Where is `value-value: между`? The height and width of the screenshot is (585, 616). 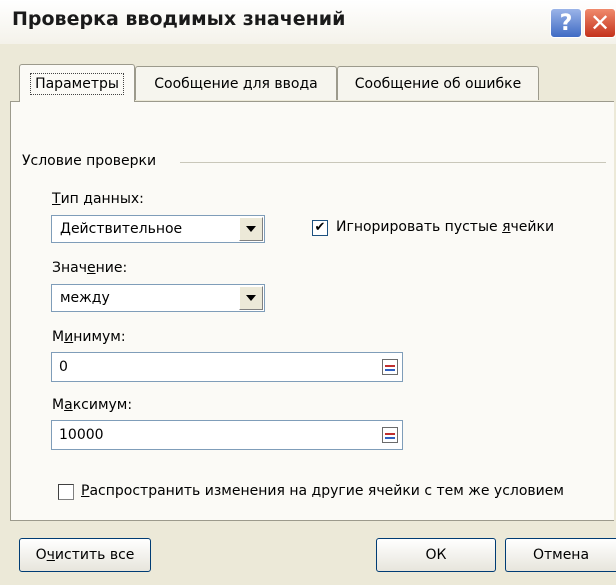 value-value: между is located at coordinates (85, 298).